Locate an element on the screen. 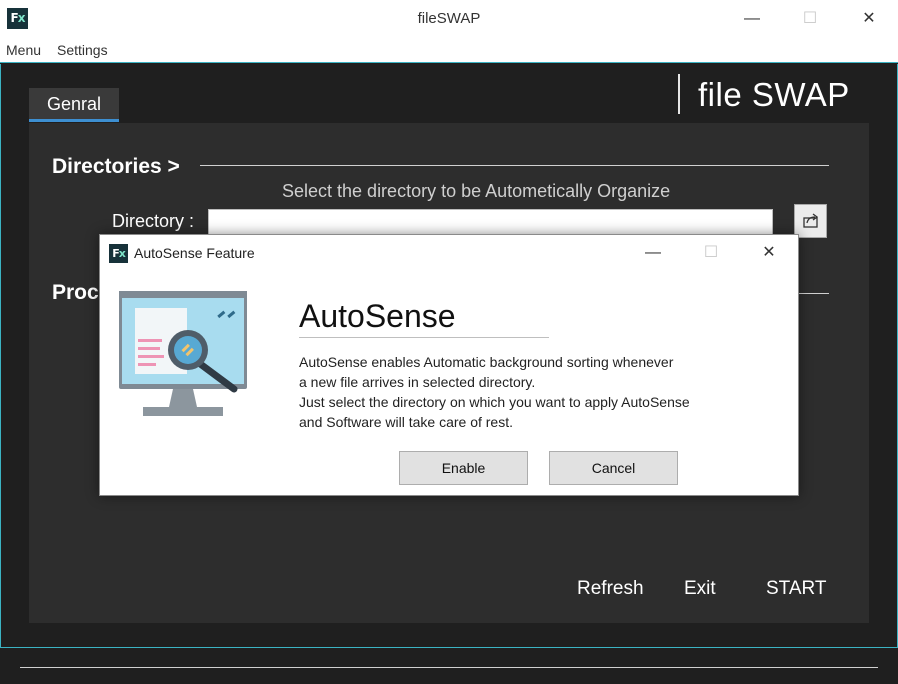 The width and height of the screenshot is (898, 684). brand-title: file SWAP is located at coordinates (774, 94).